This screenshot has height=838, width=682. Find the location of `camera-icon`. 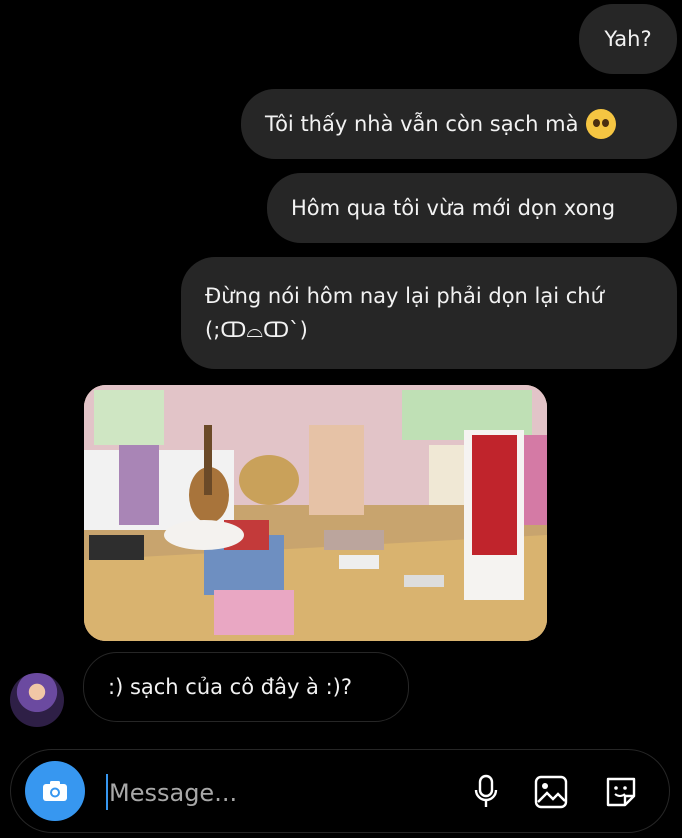

camera-icon is located at coordinates (55, 791).